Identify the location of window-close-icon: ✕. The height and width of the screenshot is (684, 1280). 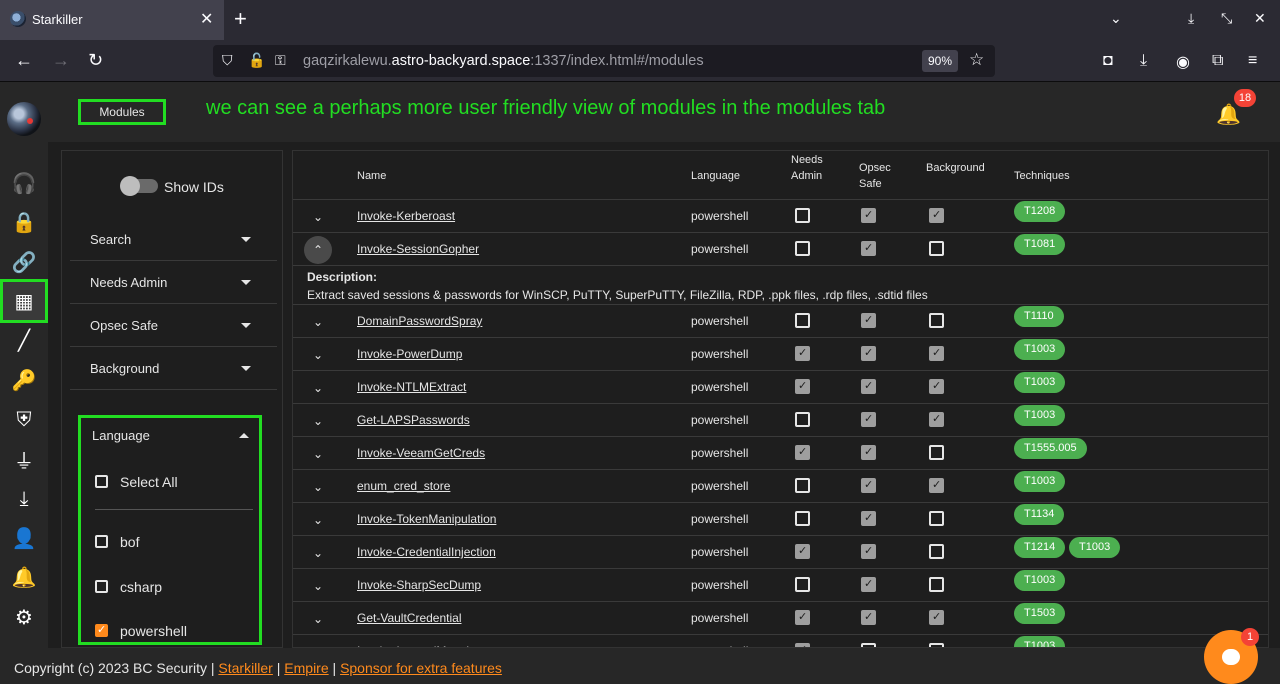
(1260, 18).